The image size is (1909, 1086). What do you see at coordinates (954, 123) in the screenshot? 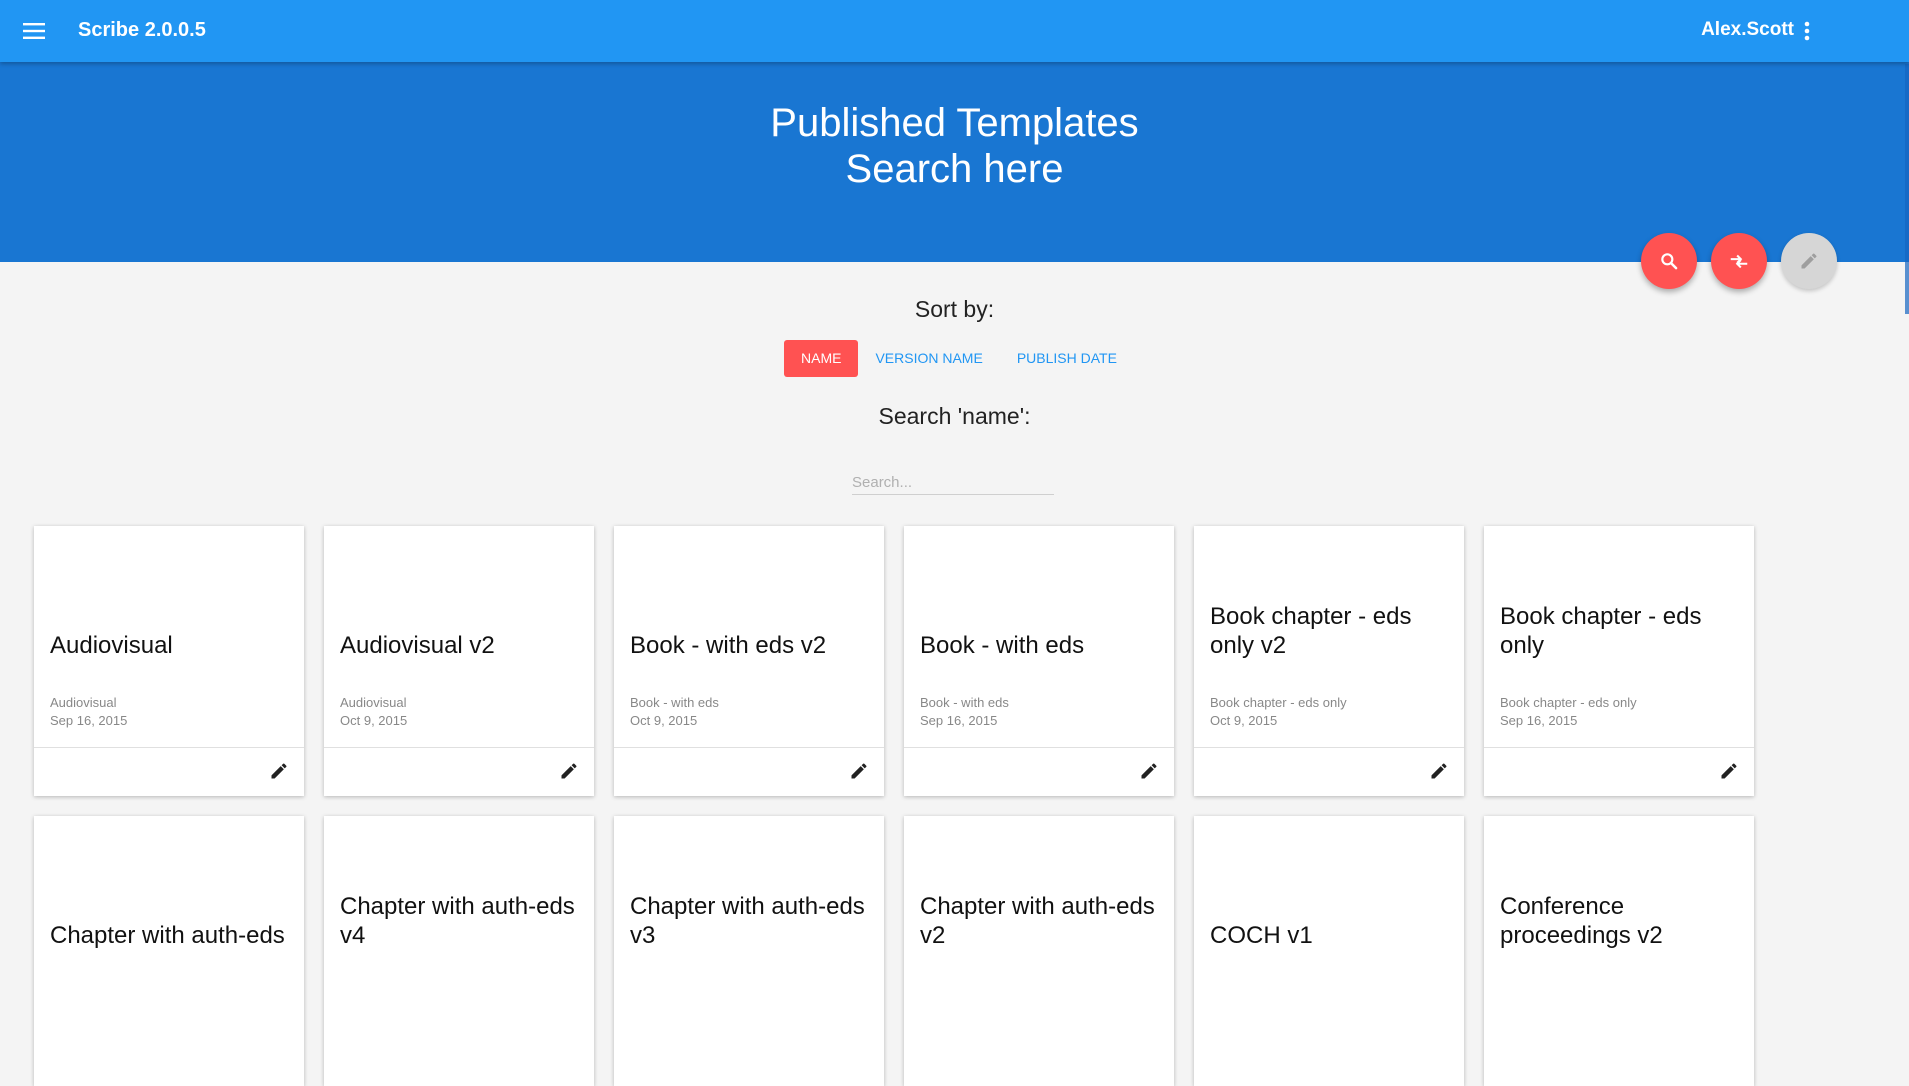
I see `hero-title: Published Templates` at bounding box center [954, 123].